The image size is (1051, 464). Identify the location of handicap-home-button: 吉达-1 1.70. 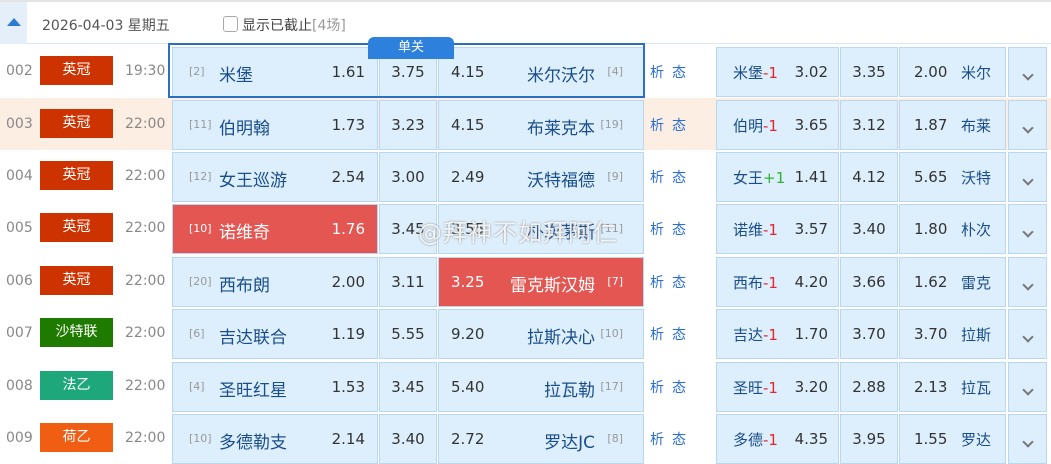
(777, 334).